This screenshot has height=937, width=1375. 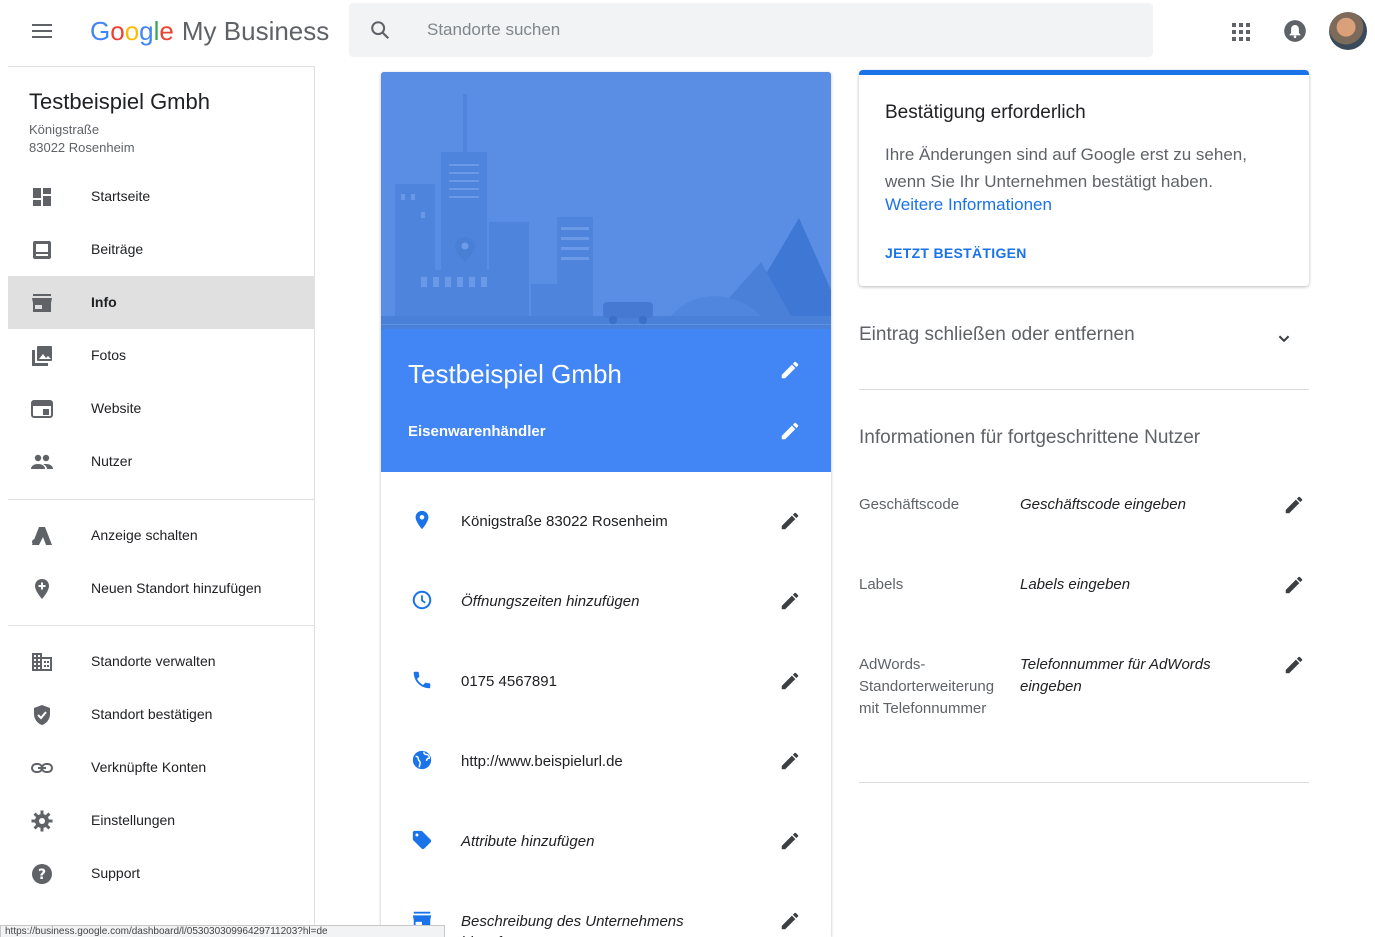 What do you see at coordinates (790, 921) in the screenshot?
I see `edit-description-icon` at bounding box center [790, 921].